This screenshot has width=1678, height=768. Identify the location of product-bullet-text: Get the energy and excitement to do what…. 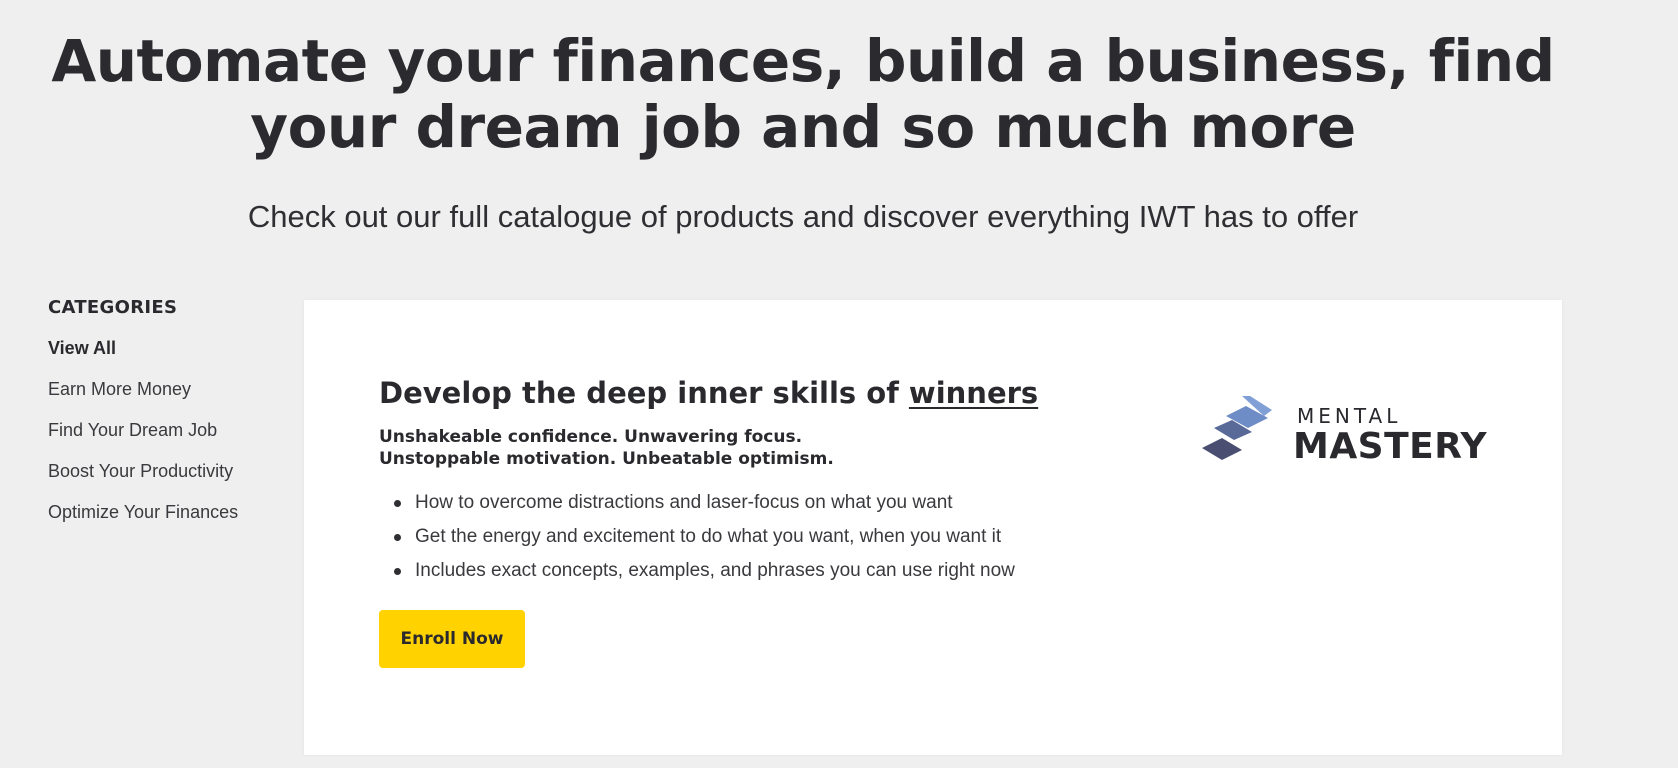
(708, 536).